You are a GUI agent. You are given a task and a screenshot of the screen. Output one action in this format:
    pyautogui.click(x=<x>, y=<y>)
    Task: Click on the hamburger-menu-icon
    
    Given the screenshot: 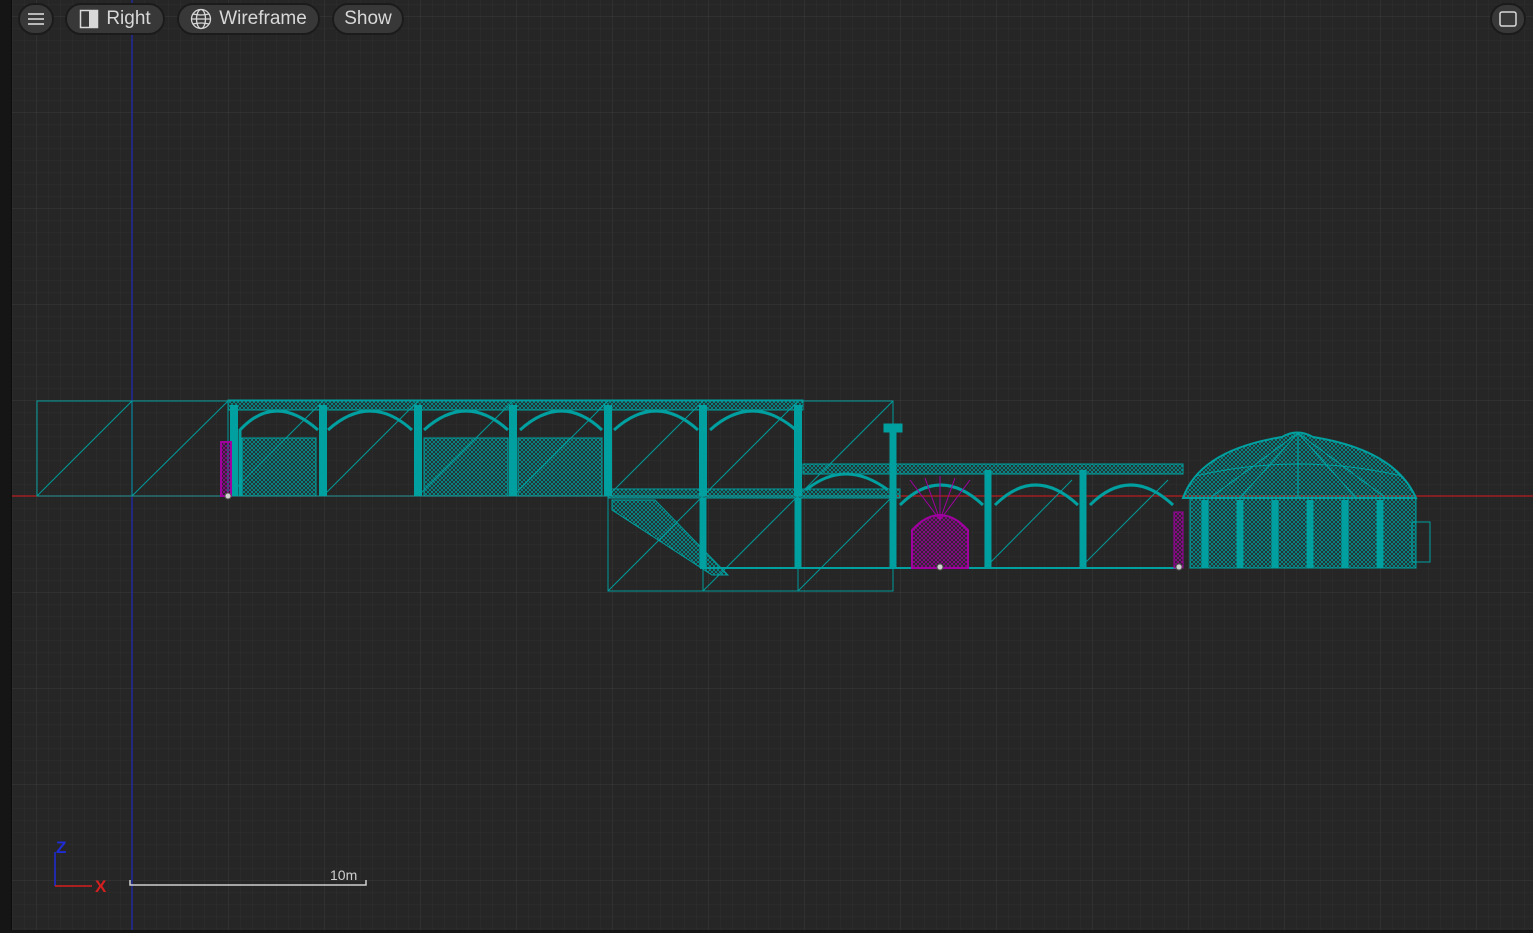 What is the action you would take?
    pyautogui.click(x=36, y=19)
    